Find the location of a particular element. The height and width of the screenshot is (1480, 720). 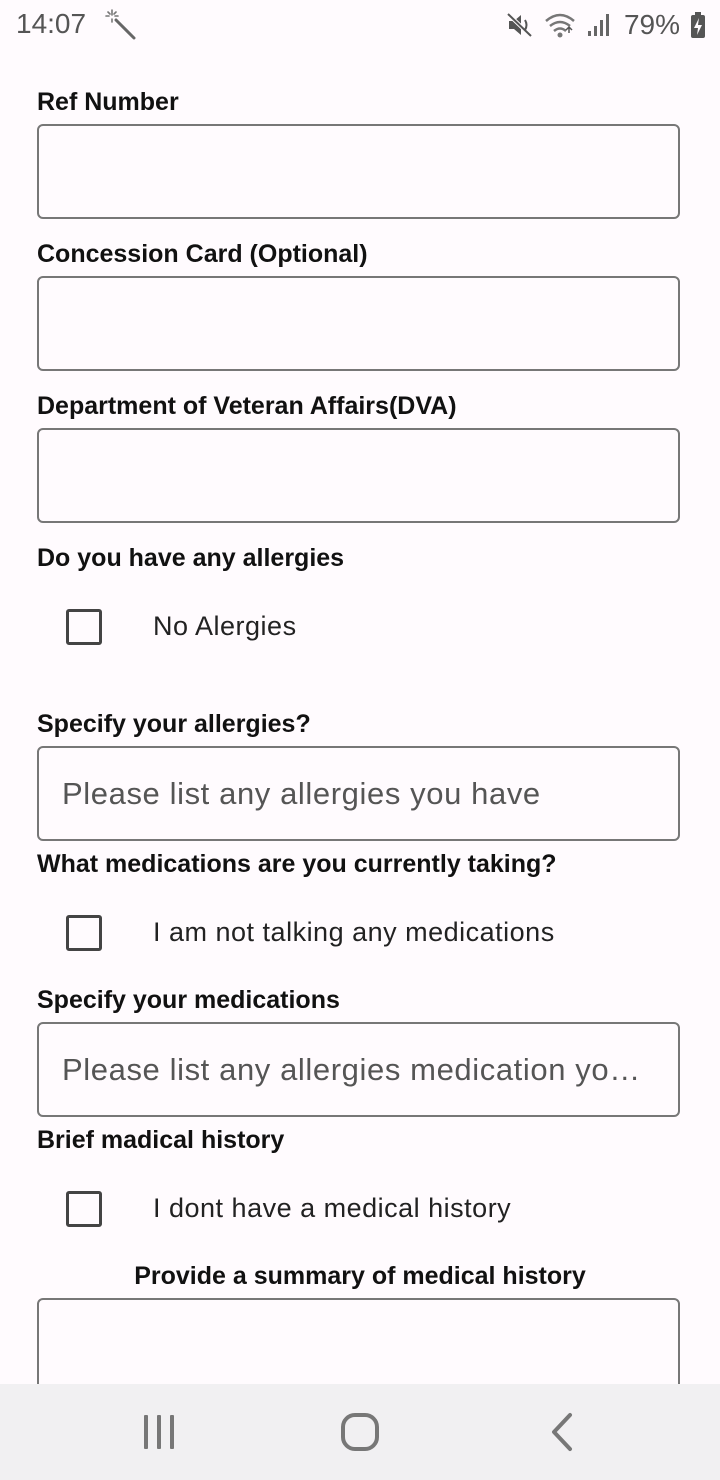

concession-card-label: Concession Card (Optional) is located at coordinates (202, 254).